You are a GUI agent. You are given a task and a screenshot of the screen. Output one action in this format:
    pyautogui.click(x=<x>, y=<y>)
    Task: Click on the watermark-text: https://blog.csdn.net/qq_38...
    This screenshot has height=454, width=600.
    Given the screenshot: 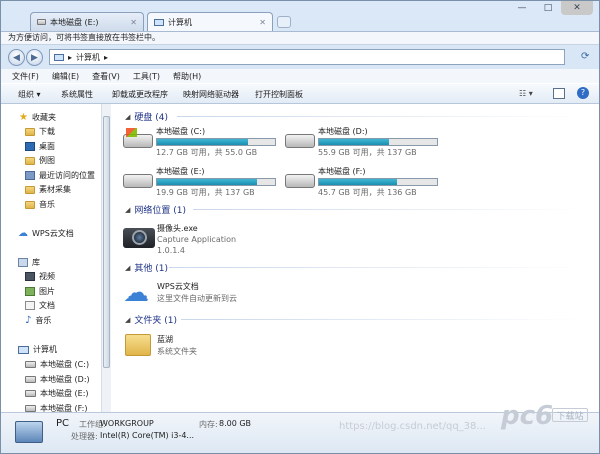 What is the action you would take?
    pyautogui.click(x=412, y=426)
    